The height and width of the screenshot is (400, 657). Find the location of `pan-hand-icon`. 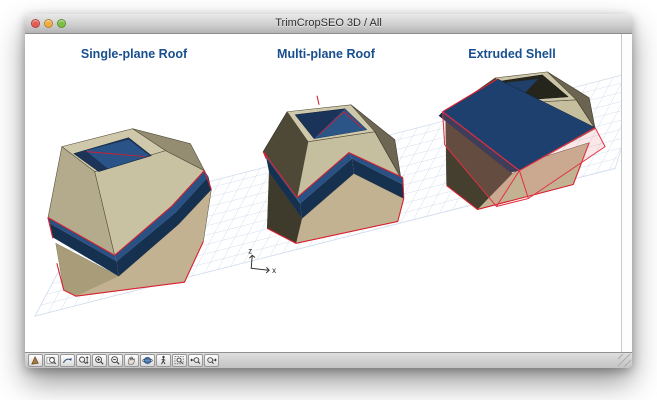

pan-hand-icon is located at coordinates (131, 360).